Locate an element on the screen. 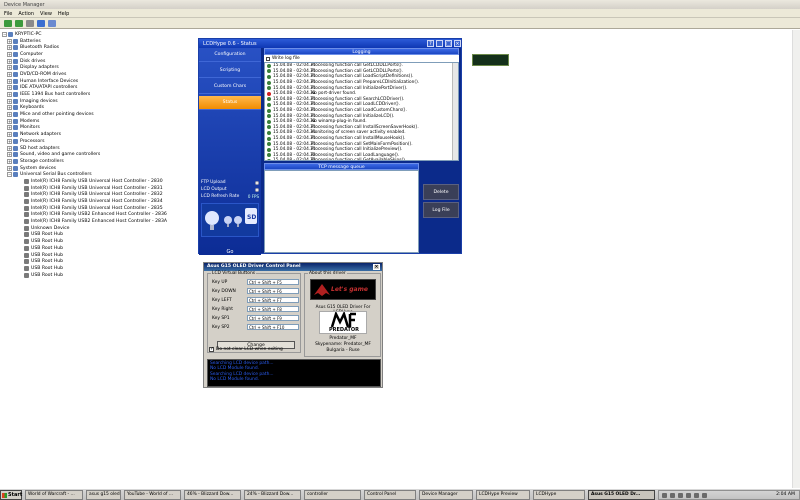  tree-category: + Keyboards is located at coordinates (100, 108).